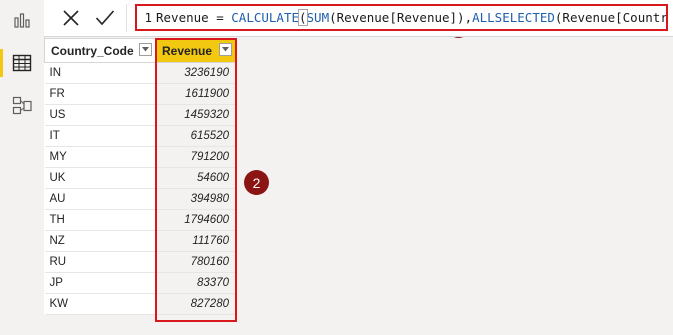 The height and width of the screenshot is (335, 673). What do you see at coordinates (303, 17) in the screenshot?
I see `formula-open-paren: (` at bounding box center [303, 17].